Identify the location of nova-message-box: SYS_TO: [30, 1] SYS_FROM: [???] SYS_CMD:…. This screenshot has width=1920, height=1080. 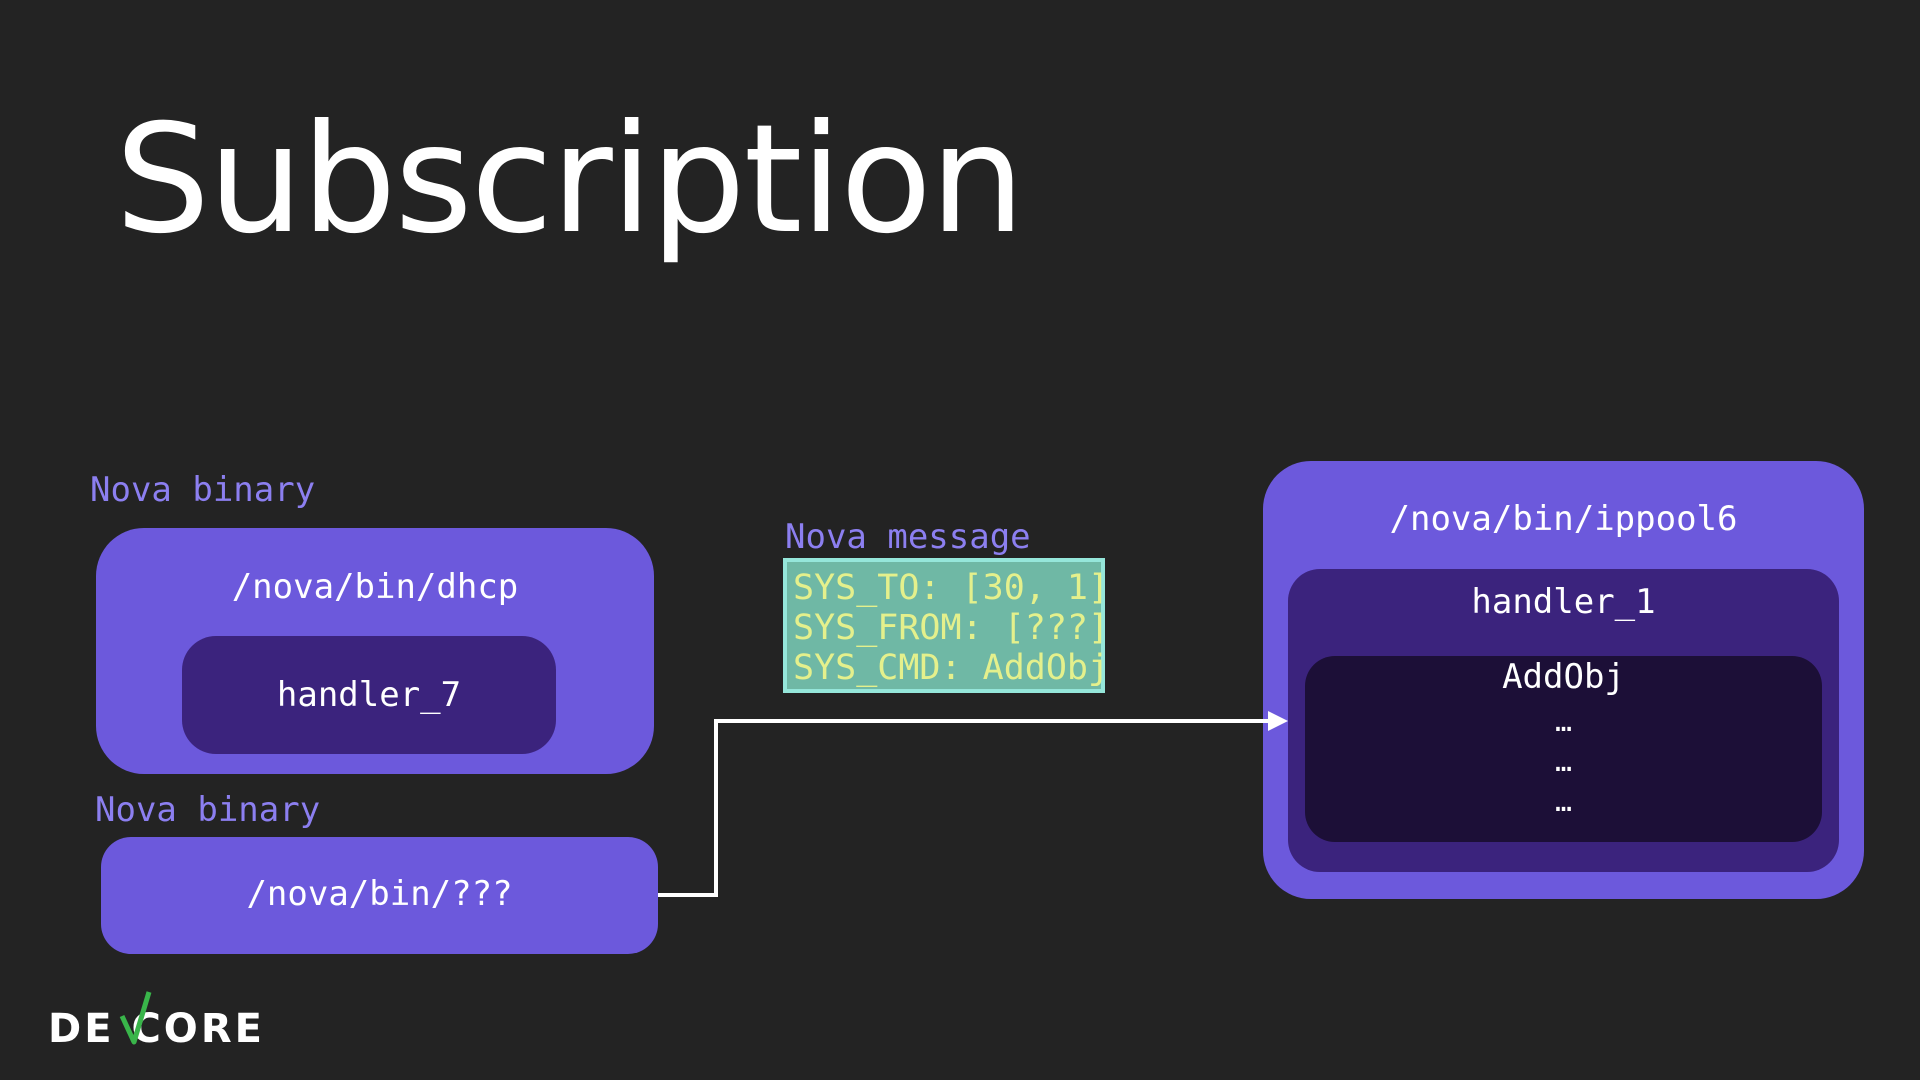
(946, 625).